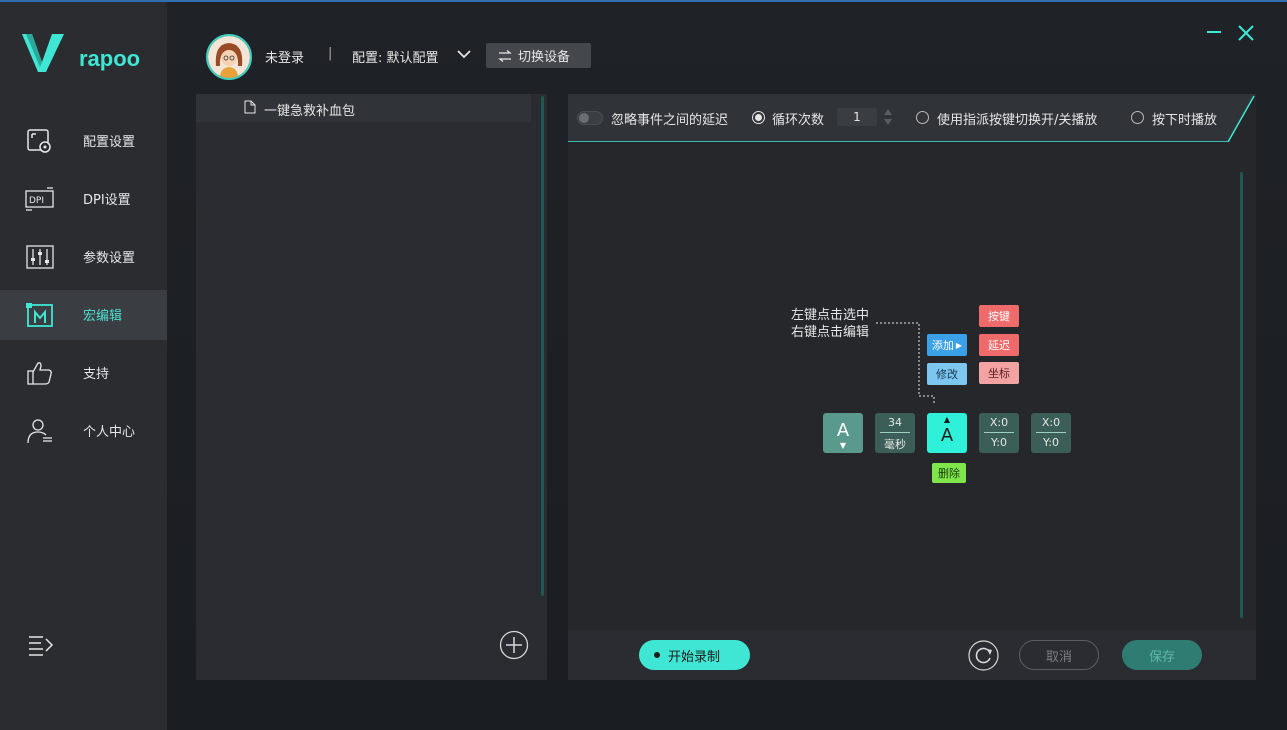 This screenshot has width=1287, height=730. I want to click on delete-button: 删除, so click(949, 473).